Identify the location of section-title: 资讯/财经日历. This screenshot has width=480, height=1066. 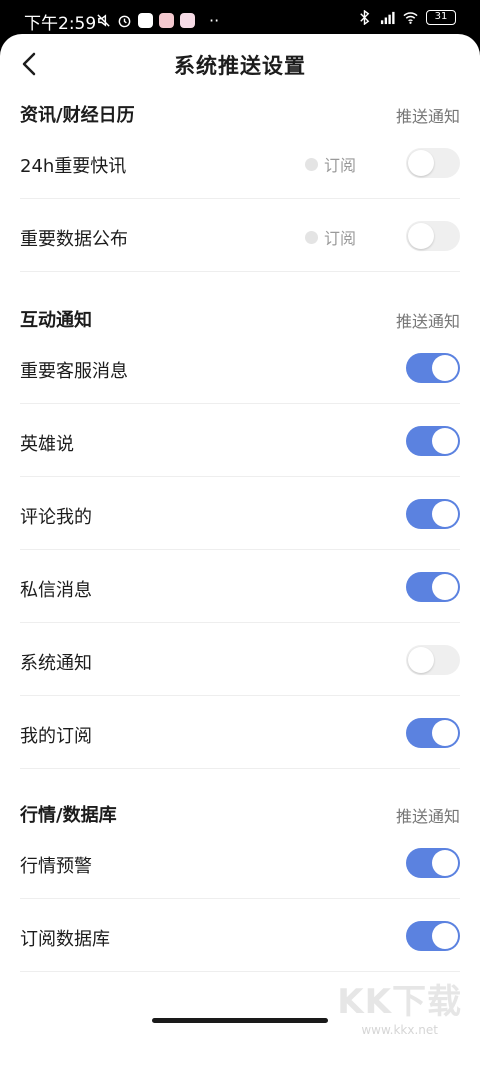
(77, 115).